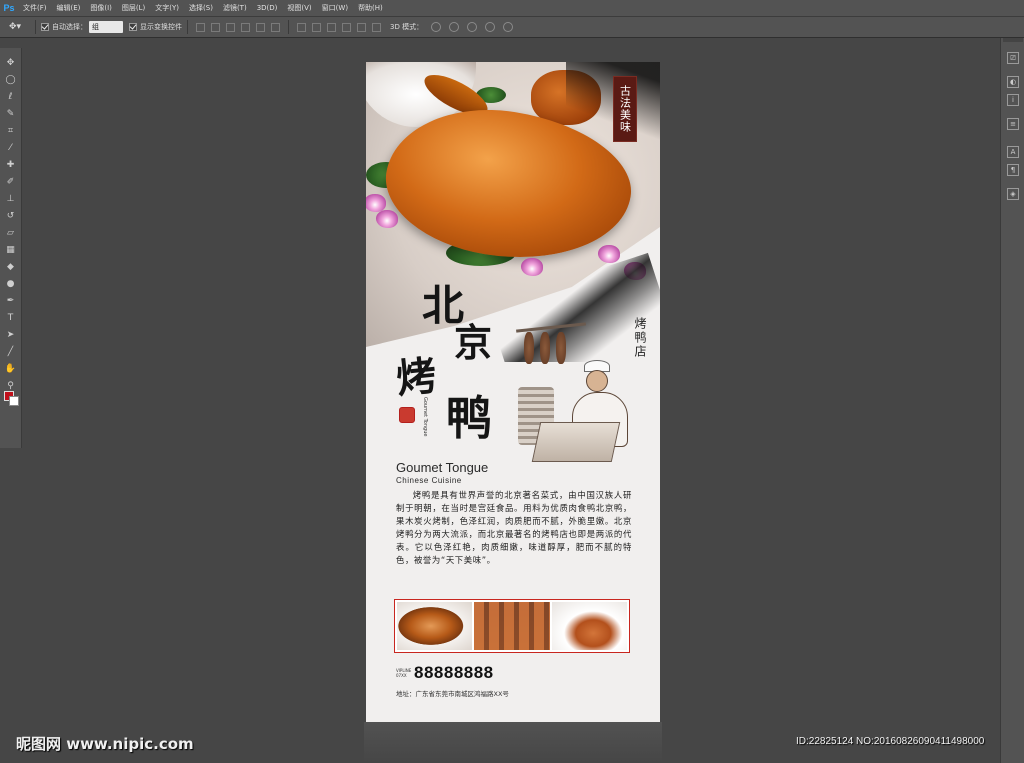 The image size is (1024, 763). I want to click on shape-tool-icon: ╱, so click(11, 352).